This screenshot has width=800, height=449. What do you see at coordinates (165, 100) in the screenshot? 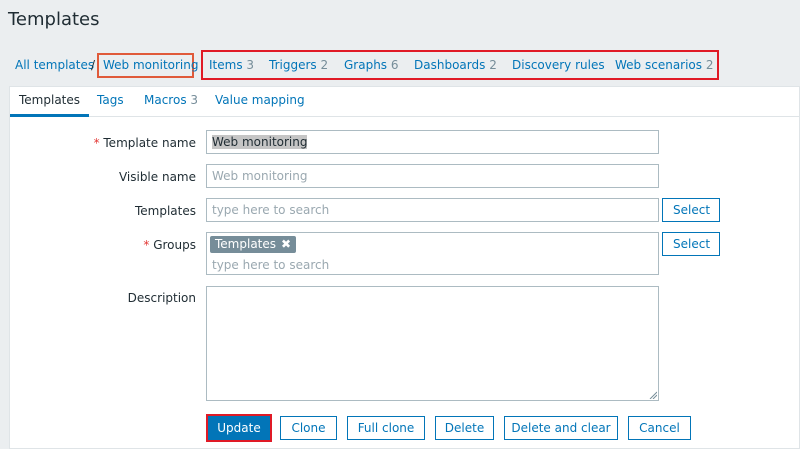
I see `tab-label: Macros` at bounding box center [165, 100].